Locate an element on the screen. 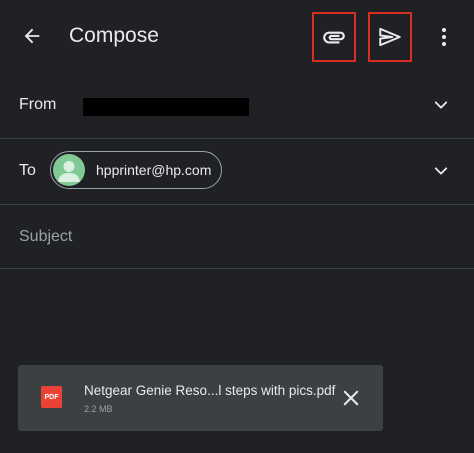 The height and width of the screenshot is (453, 474). pdf-icon: PDF is located at coordinates (51, 397).